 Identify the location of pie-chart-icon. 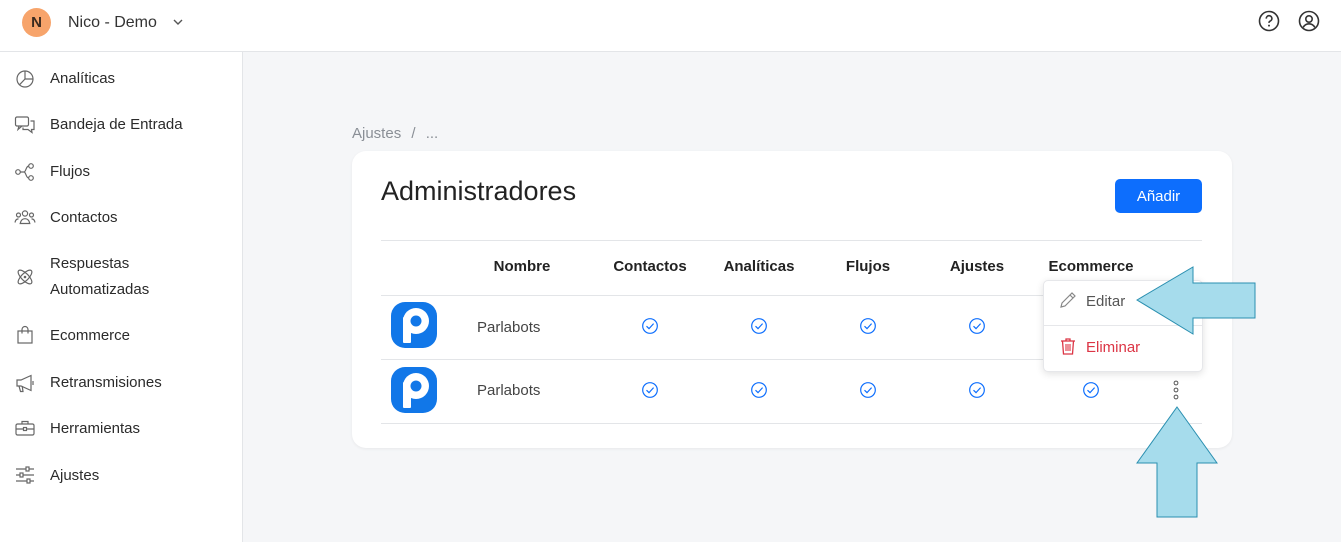
(25, 79).